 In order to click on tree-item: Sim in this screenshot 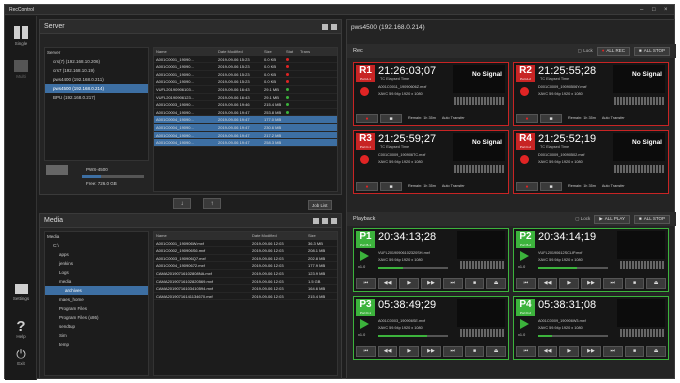, I will do `click(96, 335)`.